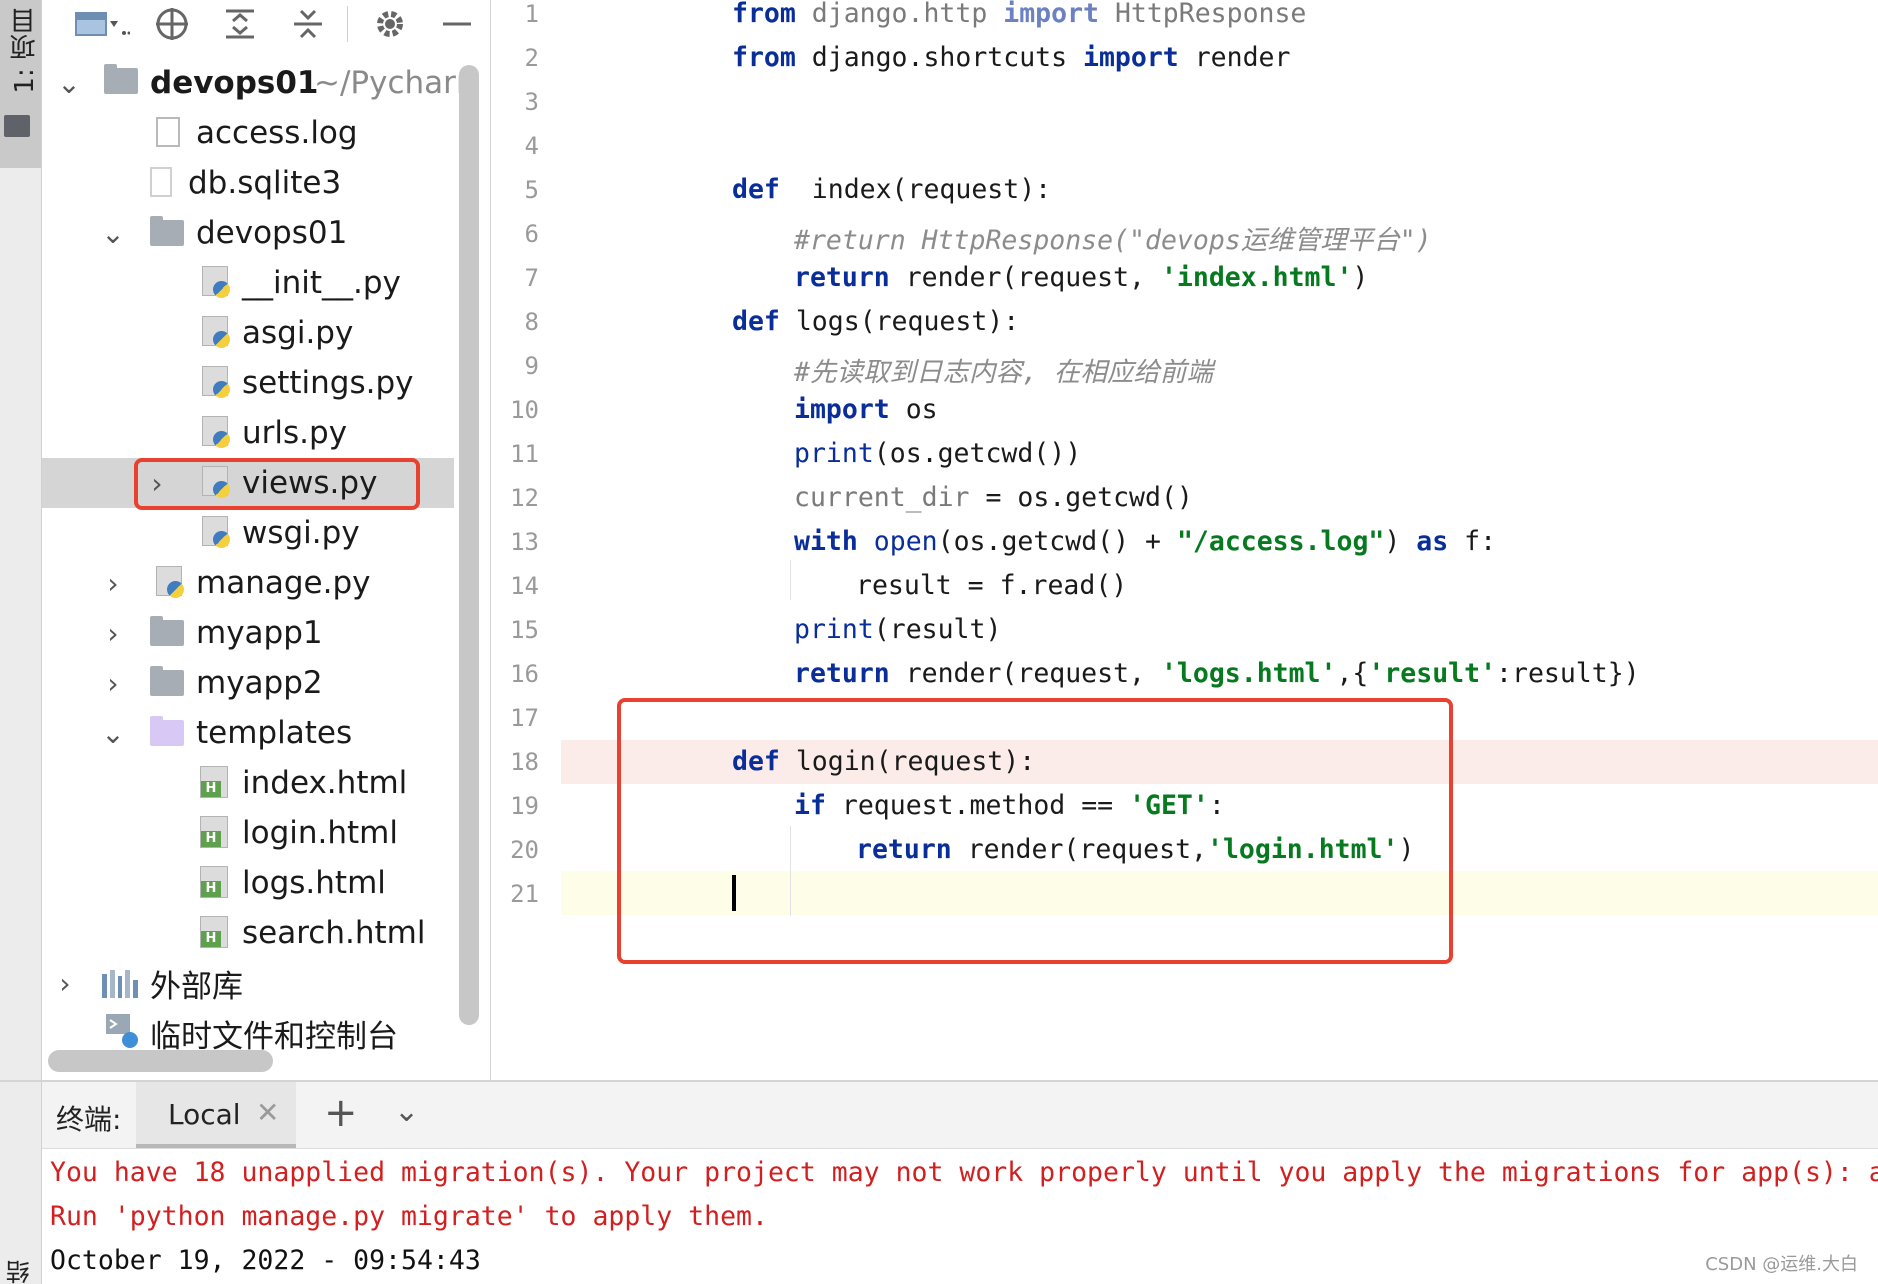 This screenshot has width=1878, height=1284. What do you see at coordinates (524, 410) in the screenshot?
I see `line-number: 10` at bounding box center [524, 410].